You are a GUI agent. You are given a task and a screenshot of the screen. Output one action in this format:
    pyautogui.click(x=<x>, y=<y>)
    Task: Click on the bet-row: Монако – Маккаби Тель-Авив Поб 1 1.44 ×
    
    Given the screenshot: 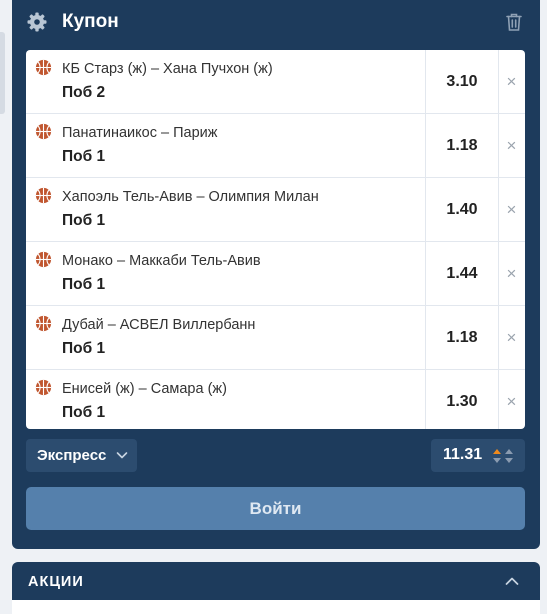 What is the action you would take?
    pyautogui.click(x=275, y=274)
    